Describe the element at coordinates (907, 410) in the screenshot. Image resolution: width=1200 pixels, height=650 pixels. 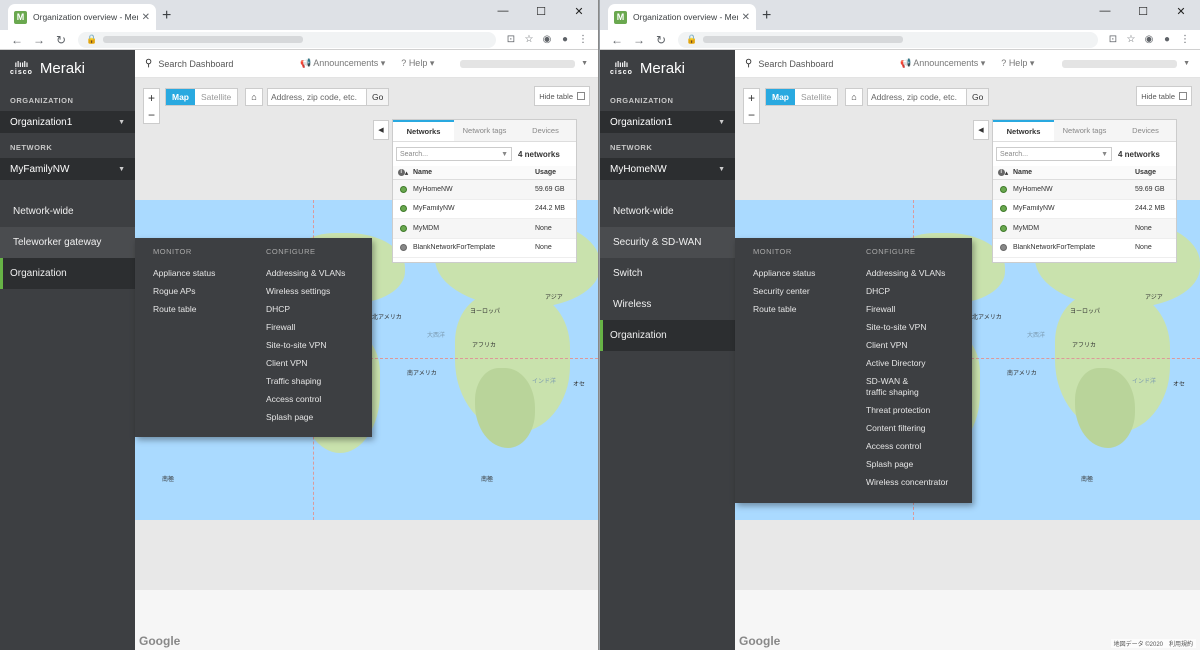
I see `configure-item: Threat protection` at that location.